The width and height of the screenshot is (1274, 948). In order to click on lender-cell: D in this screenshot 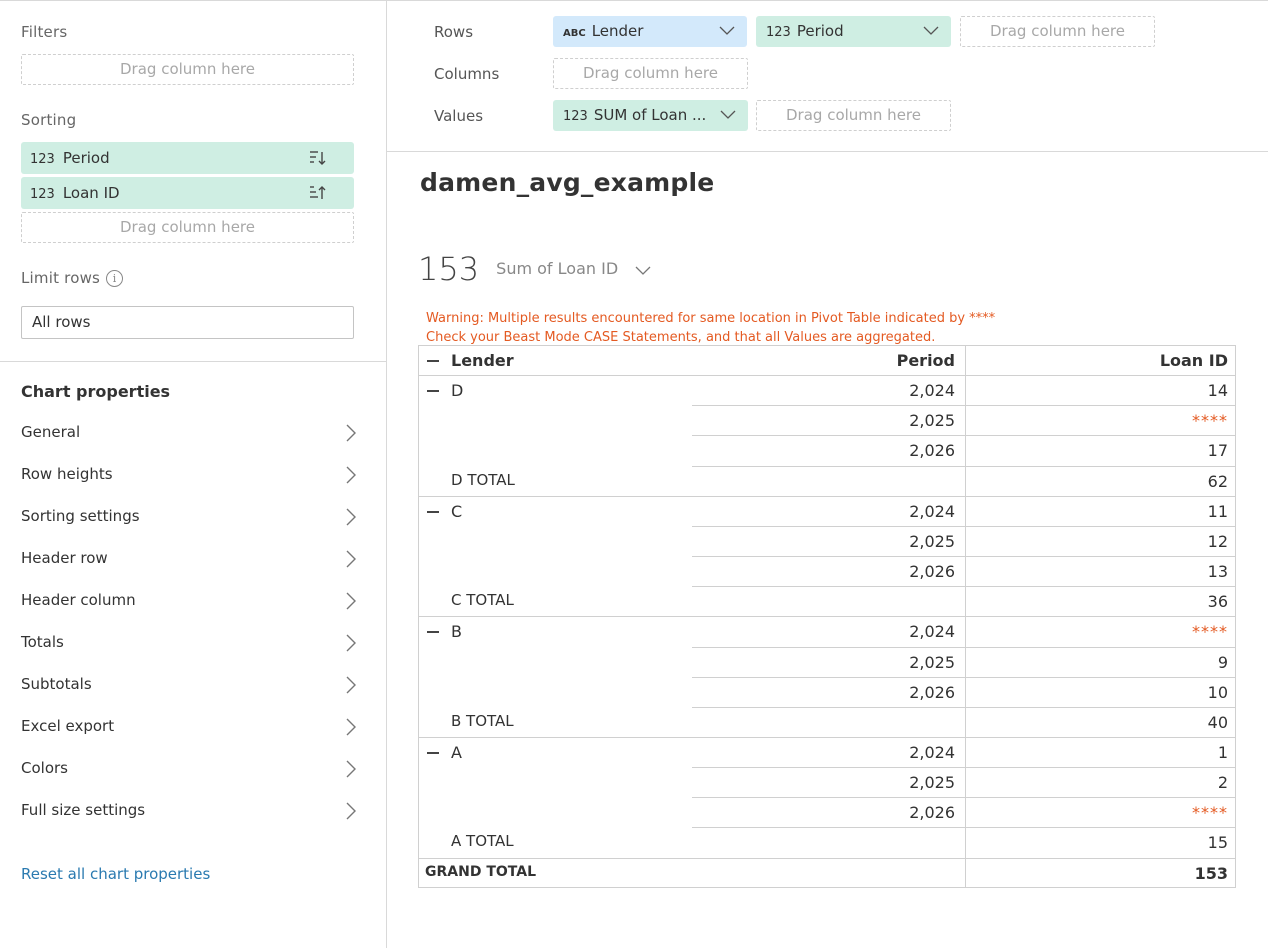, I will do `click(457, 390)`.